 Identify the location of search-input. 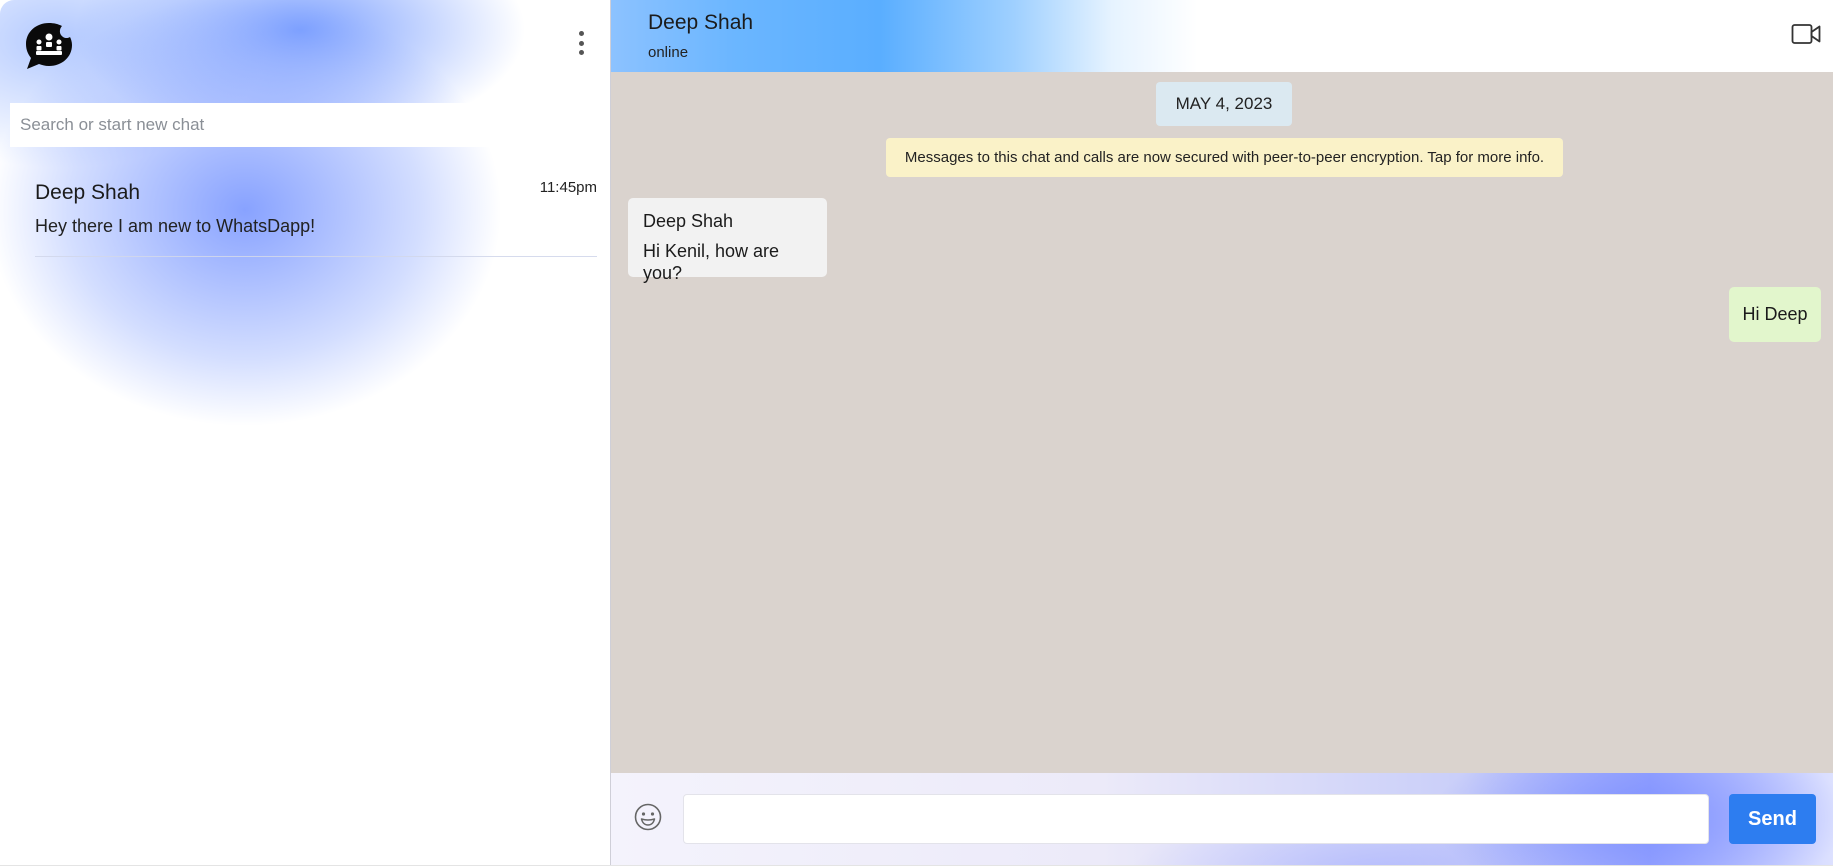
(305, 125).